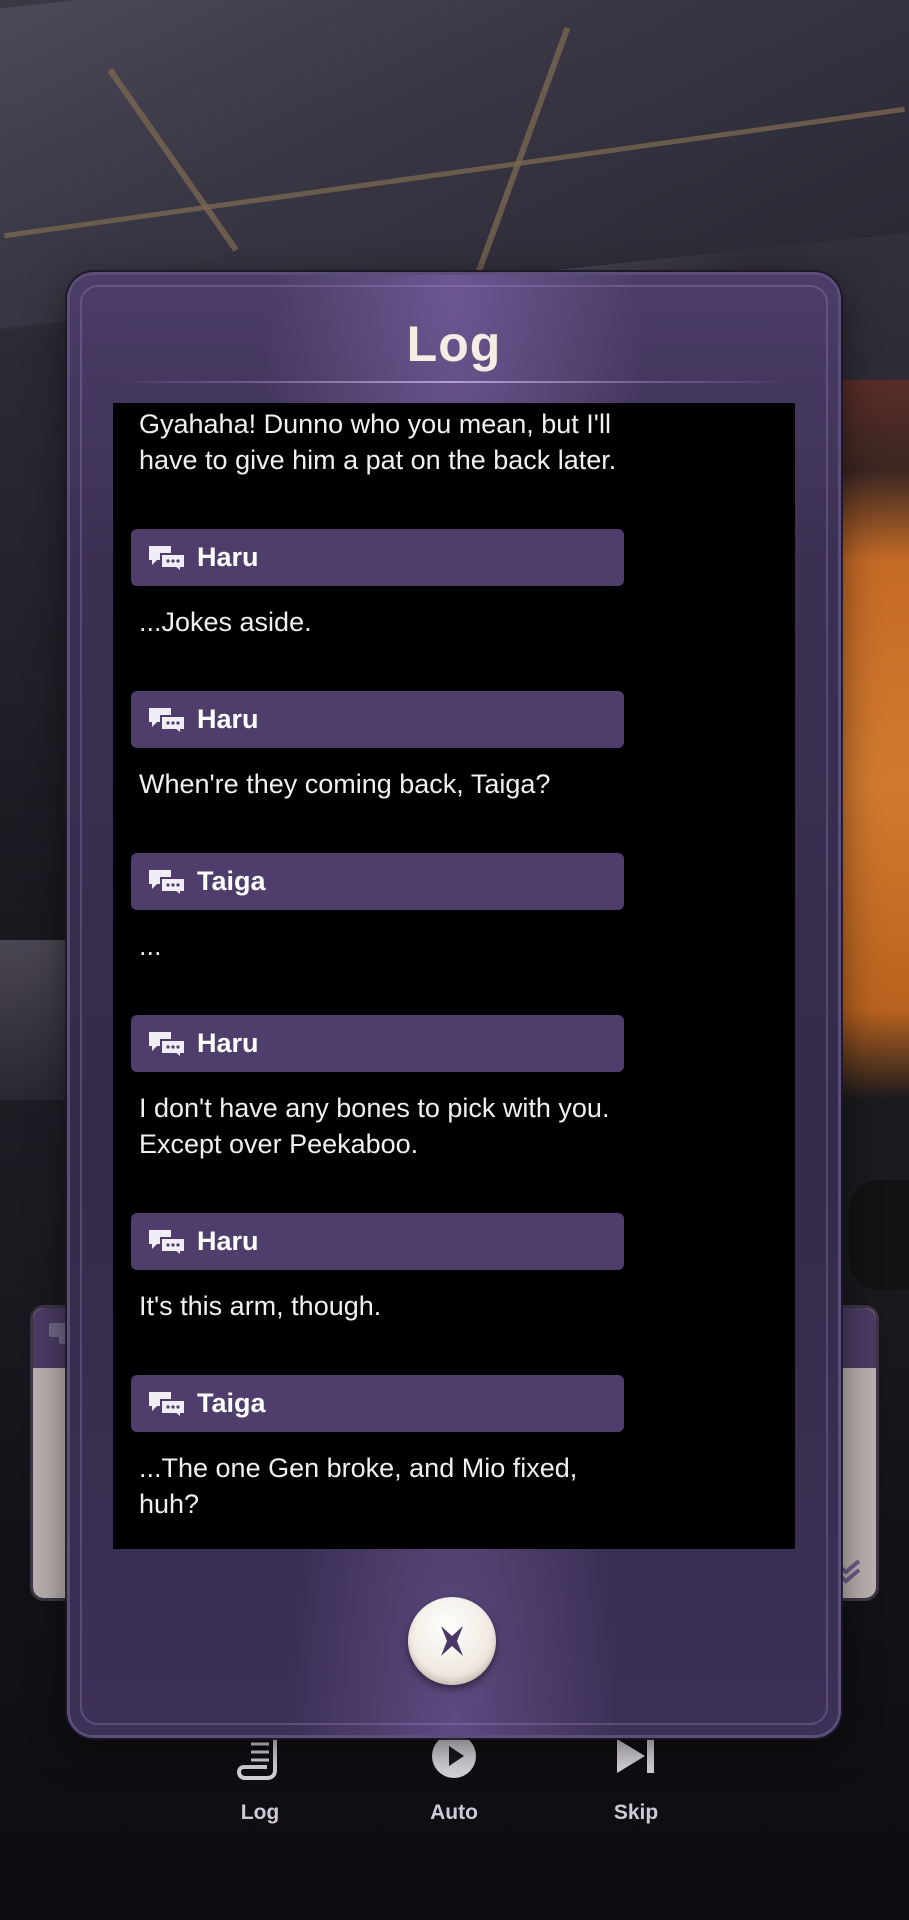 The height and width of the screenshot is (1920, 909). What do you see at coordinates (454, 1812) in the screenshot?
I see `auto-button-label: Auto` at bounding box center [454, 1812].